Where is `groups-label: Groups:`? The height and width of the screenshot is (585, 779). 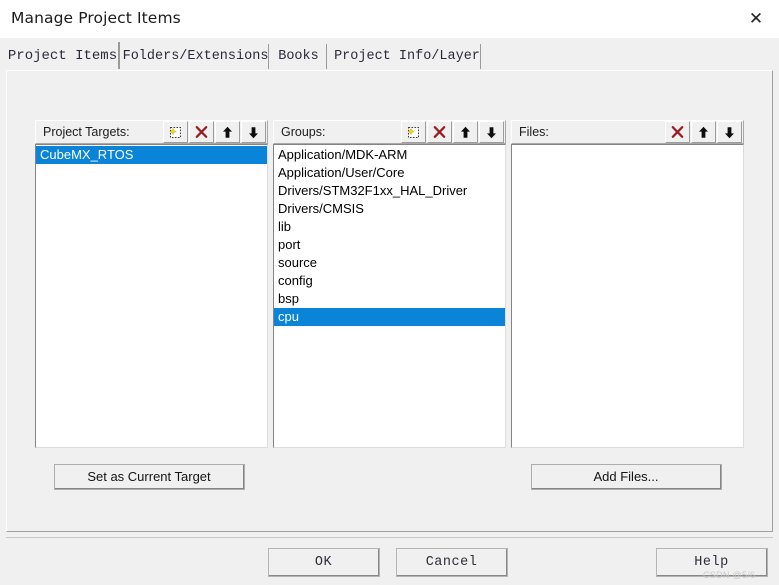 groups-label: Groups: is located at coordinates (303, 132).